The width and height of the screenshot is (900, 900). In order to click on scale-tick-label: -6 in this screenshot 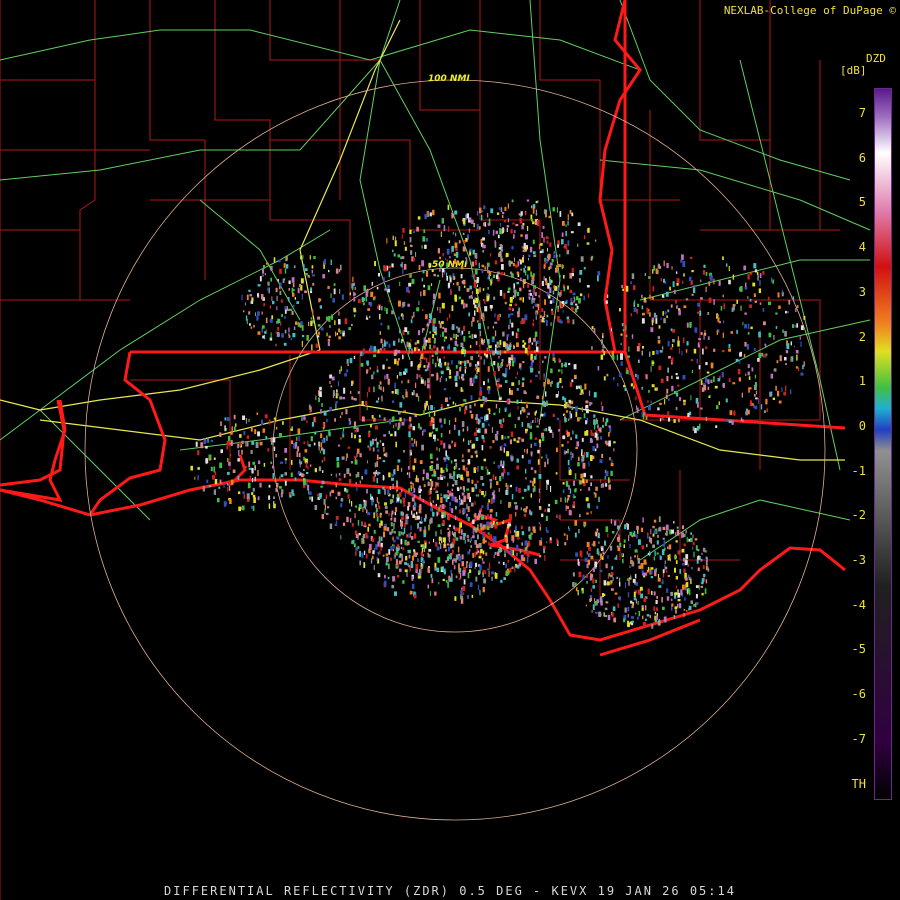, I will do `click(858, 694)`.